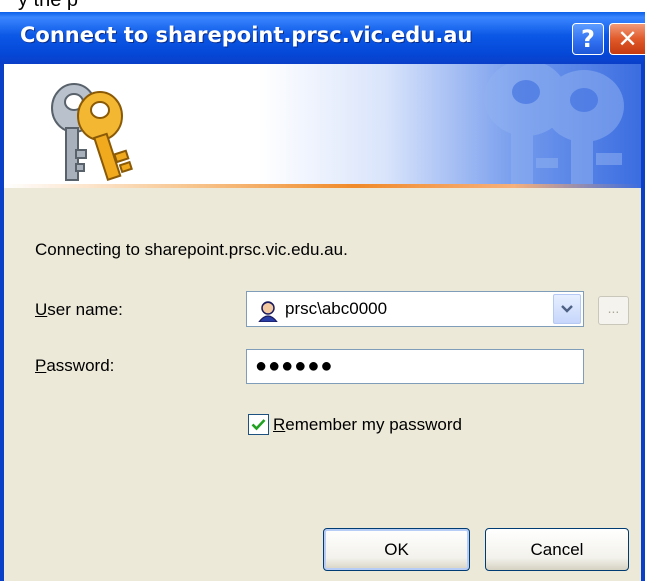 The image size is (645, 581). What do you see at coordinates (268, 311) in the screenshot?
I see `user-icon` at bounding box center [268, 311].